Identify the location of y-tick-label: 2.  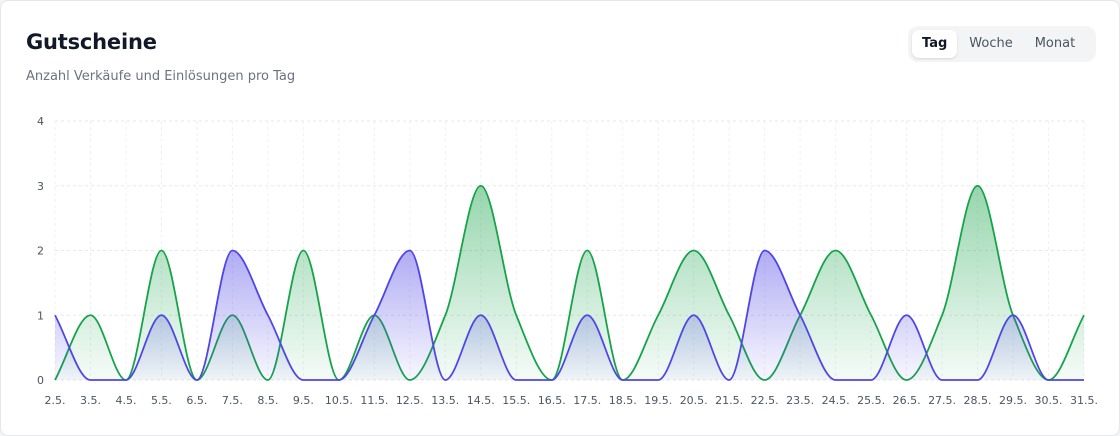
(40, 251).